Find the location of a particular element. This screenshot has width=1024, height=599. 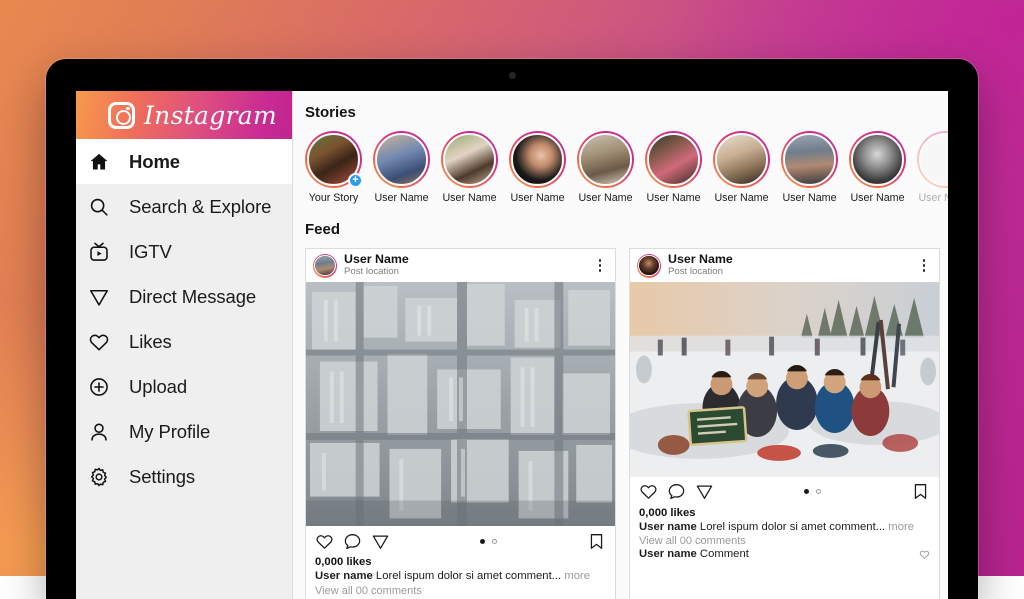

post-actions is located at coordinates (784, 492).